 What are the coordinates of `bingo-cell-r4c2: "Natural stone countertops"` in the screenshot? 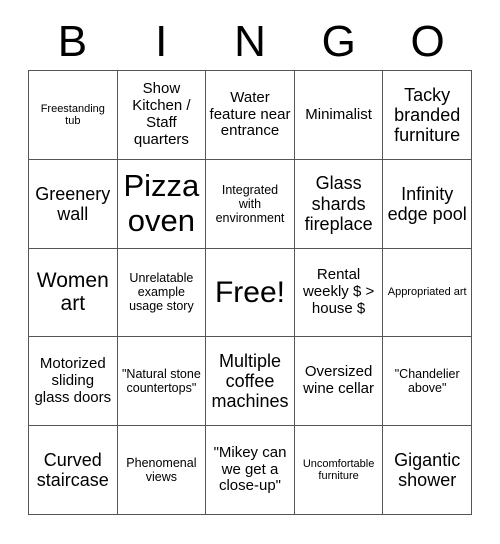 It's located at (162, 382).